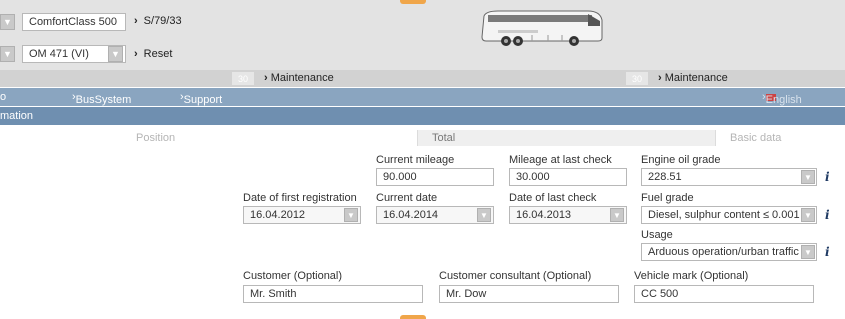  I want to click on maintenance-left-link: › Maintenance, so click(299, 78).